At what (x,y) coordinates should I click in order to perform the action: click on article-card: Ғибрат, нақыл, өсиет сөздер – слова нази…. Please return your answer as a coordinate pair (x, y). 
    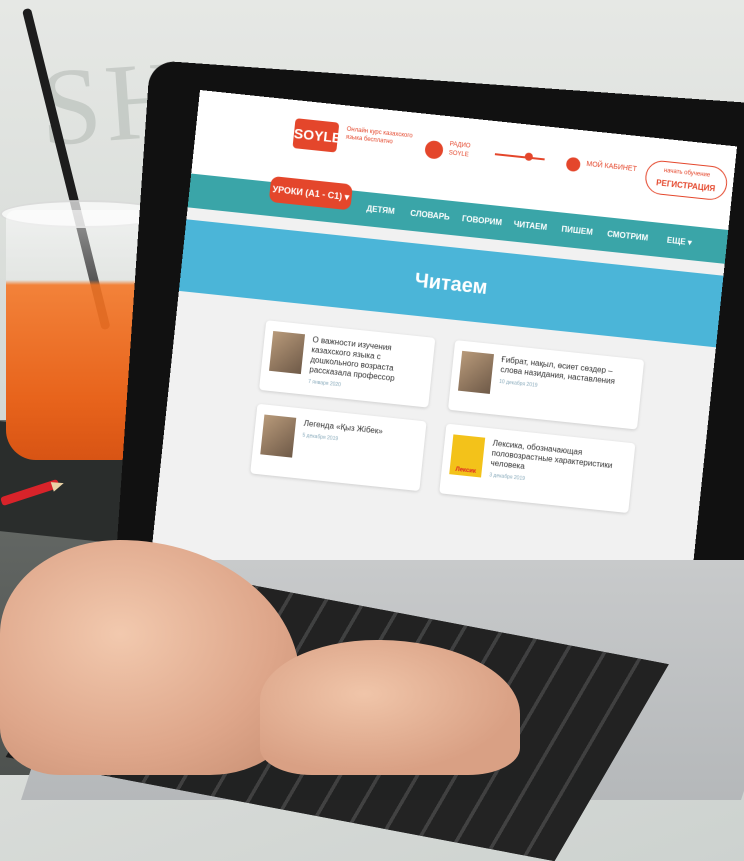
    Looking at the image, I should click on (546, 385).